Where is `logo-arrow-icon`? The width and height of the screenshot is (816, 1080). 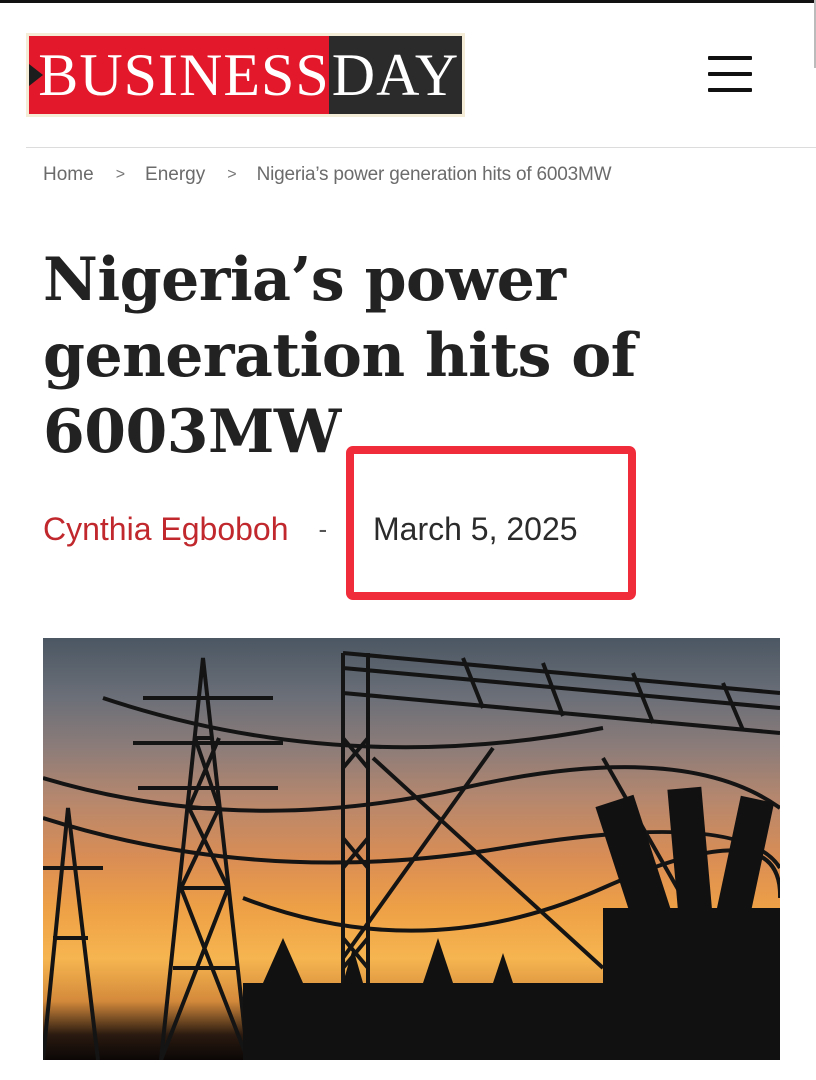
logo-arrow-icon is located at coordinates (36, 75).